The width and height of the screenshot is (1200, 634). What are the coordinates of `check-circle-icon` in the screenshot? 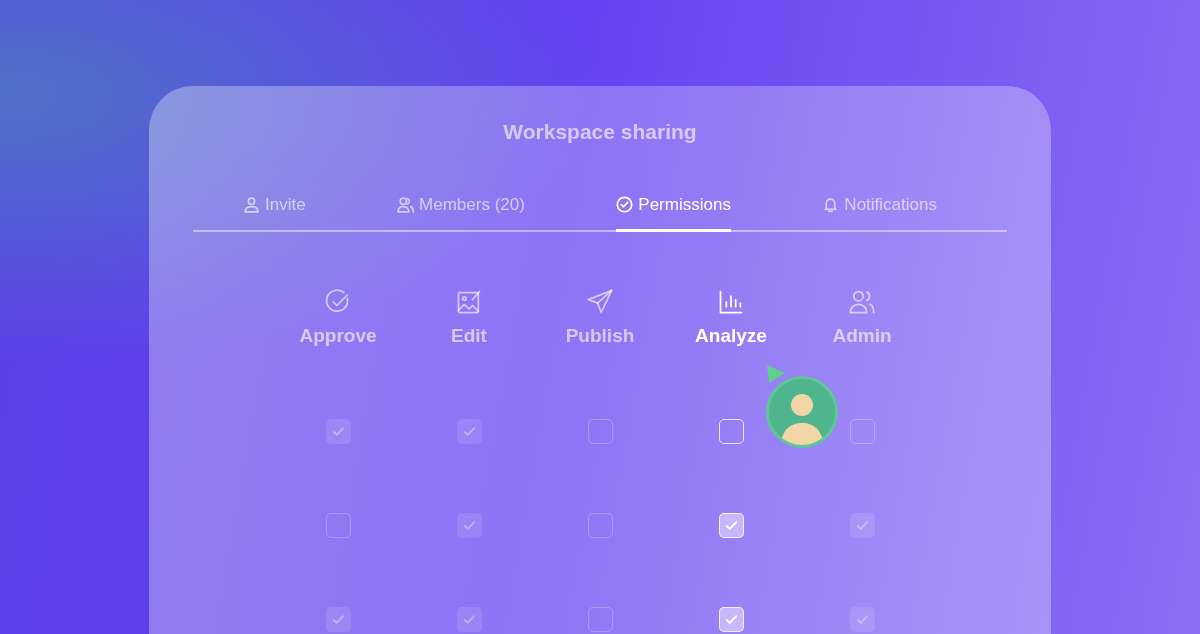 It's located at (625, 204).